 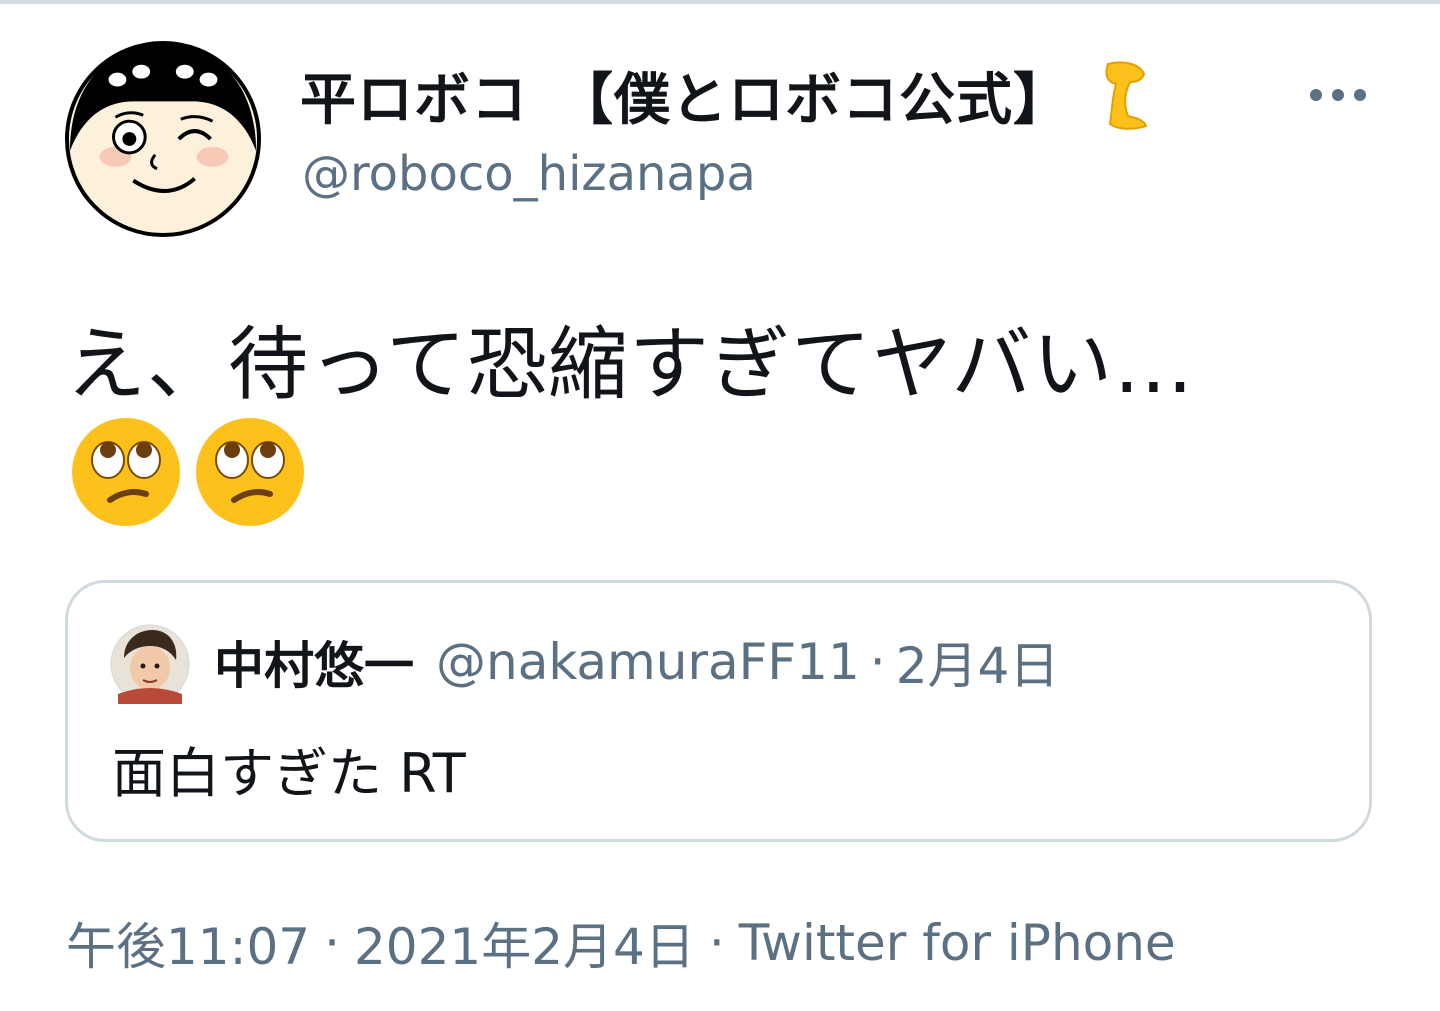 What do you see at coordinates (957, 943) in the screenshot?
I see `tweet-source-link: Twitter for iPhone` at bounding box center [957, 943].